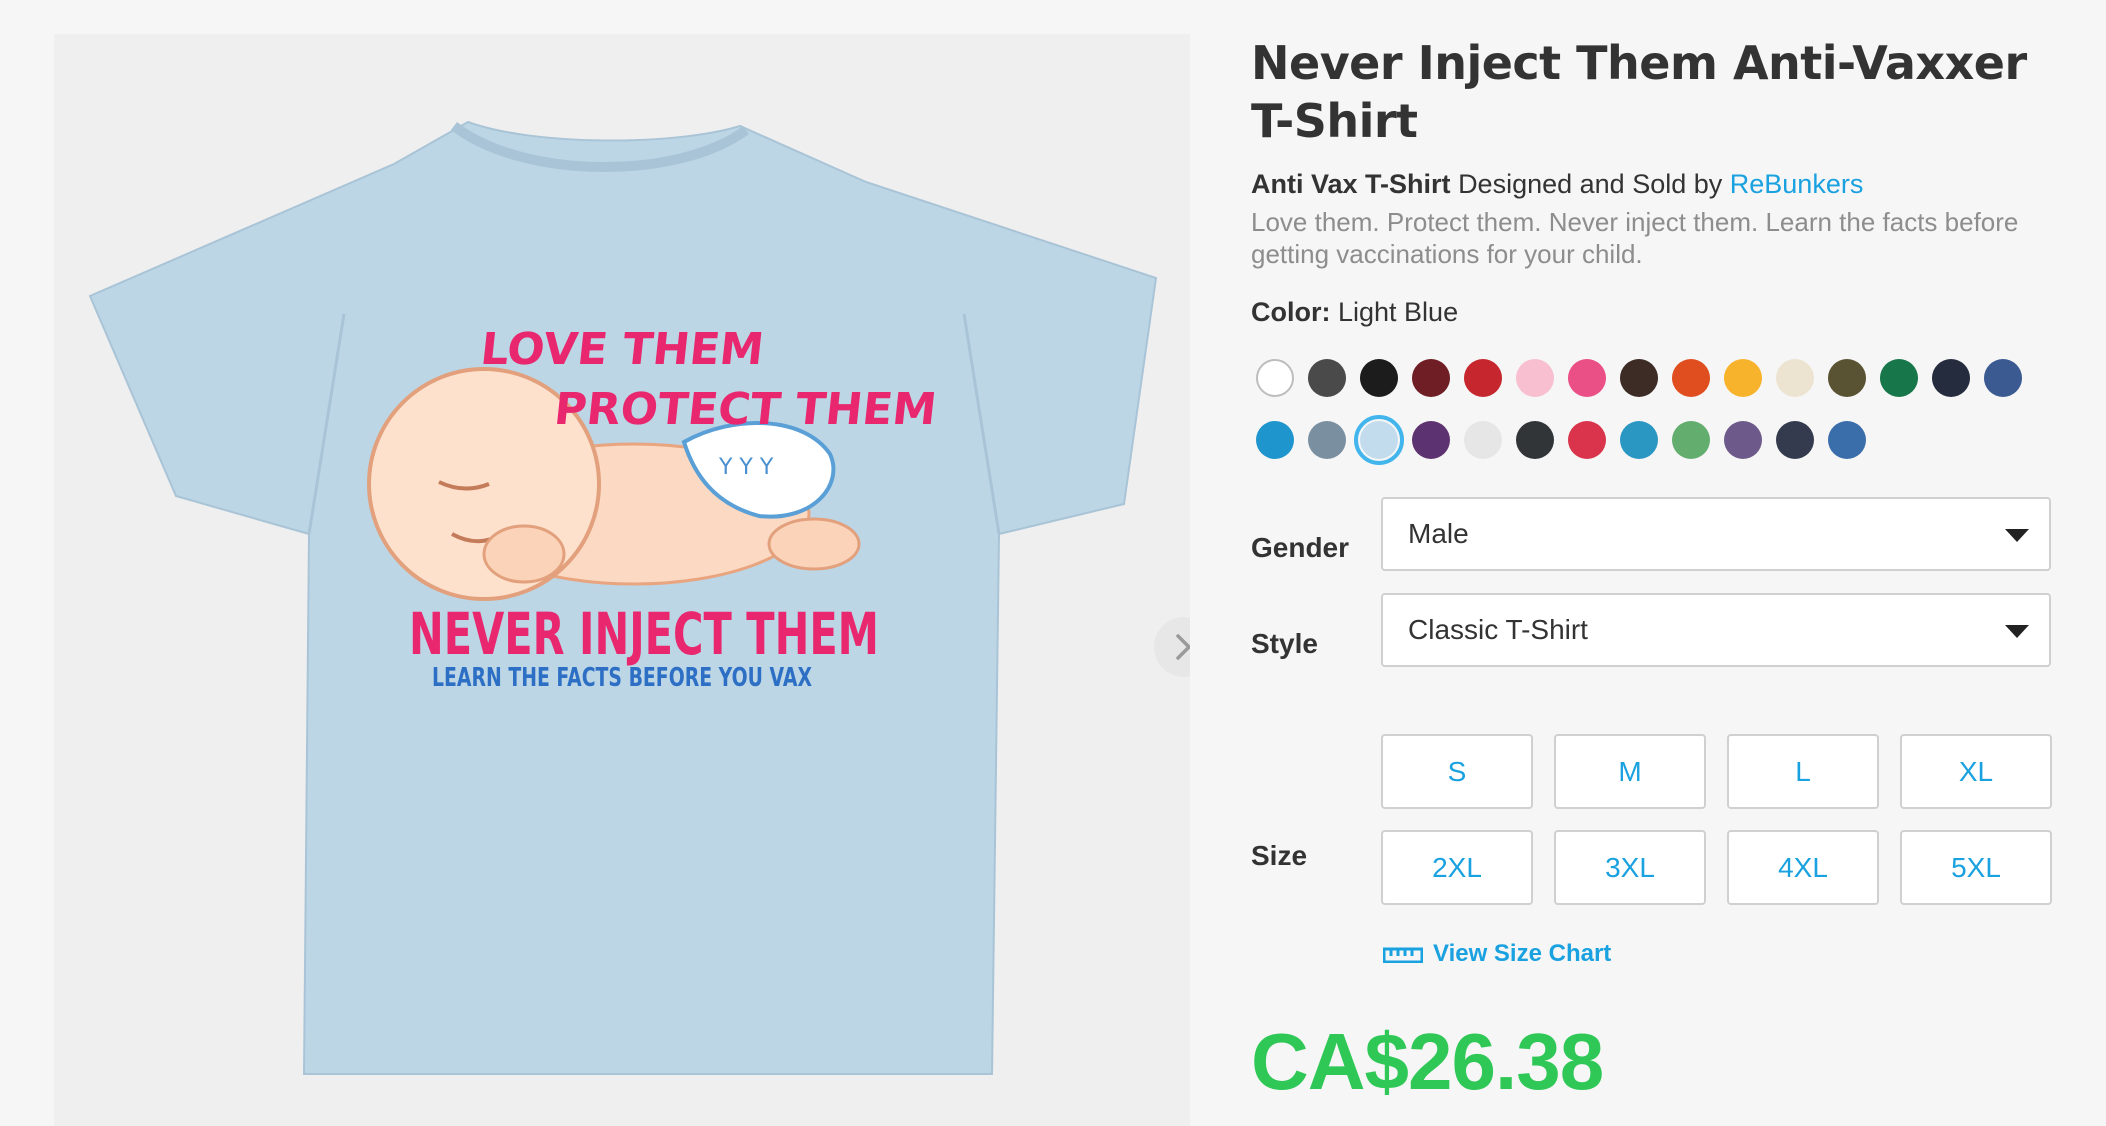 The image size is (2106, 1126). Describe the element at coordinates (1438, 533) in the screenshot. I see `gender-value: Male` at that location.